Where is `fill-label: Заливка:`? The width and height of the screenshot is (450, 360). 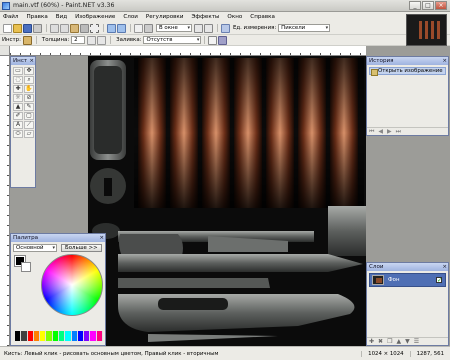 fill-label: Заливка: is located at coordinates (129, 40).